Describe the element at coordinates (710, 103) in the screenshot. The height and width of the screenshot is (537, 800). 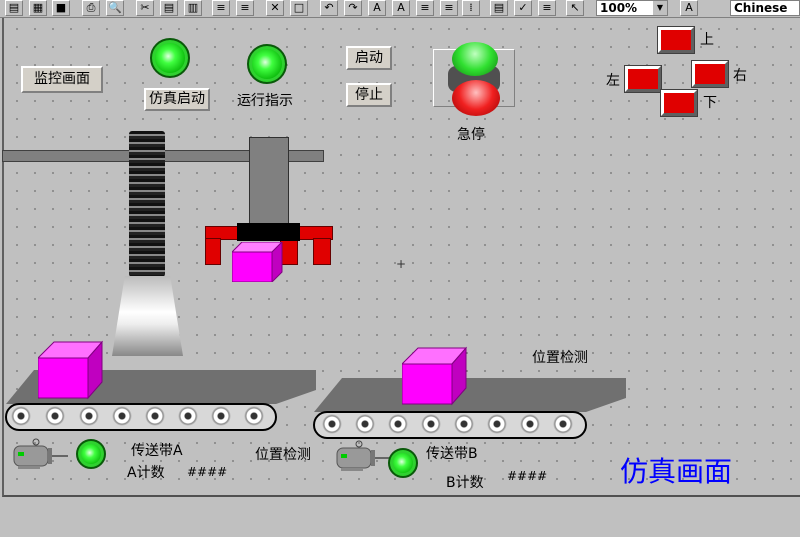
I see `down-label: 下` at that location.